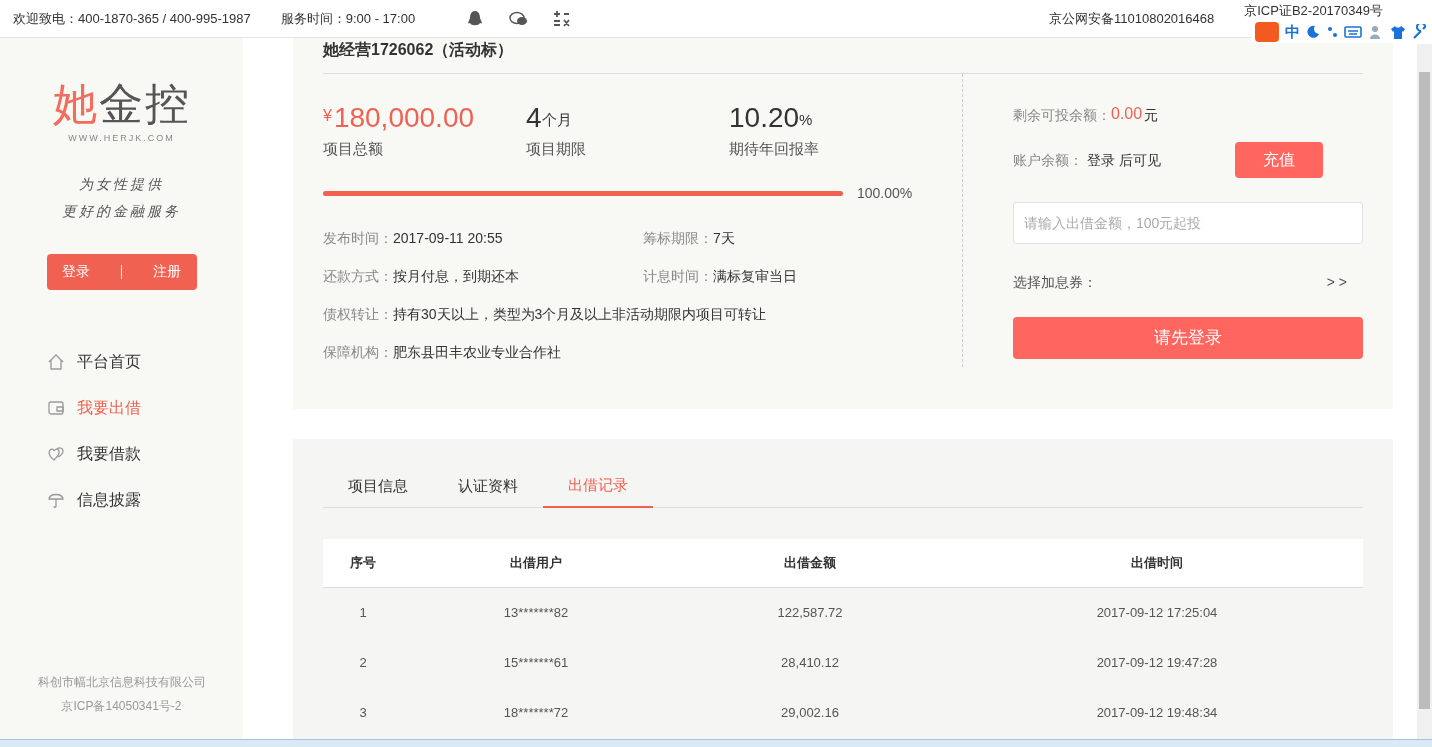 This screenshot has width=1432, height=747. I want to click on coupon-link: > >, so click(1336, 282).